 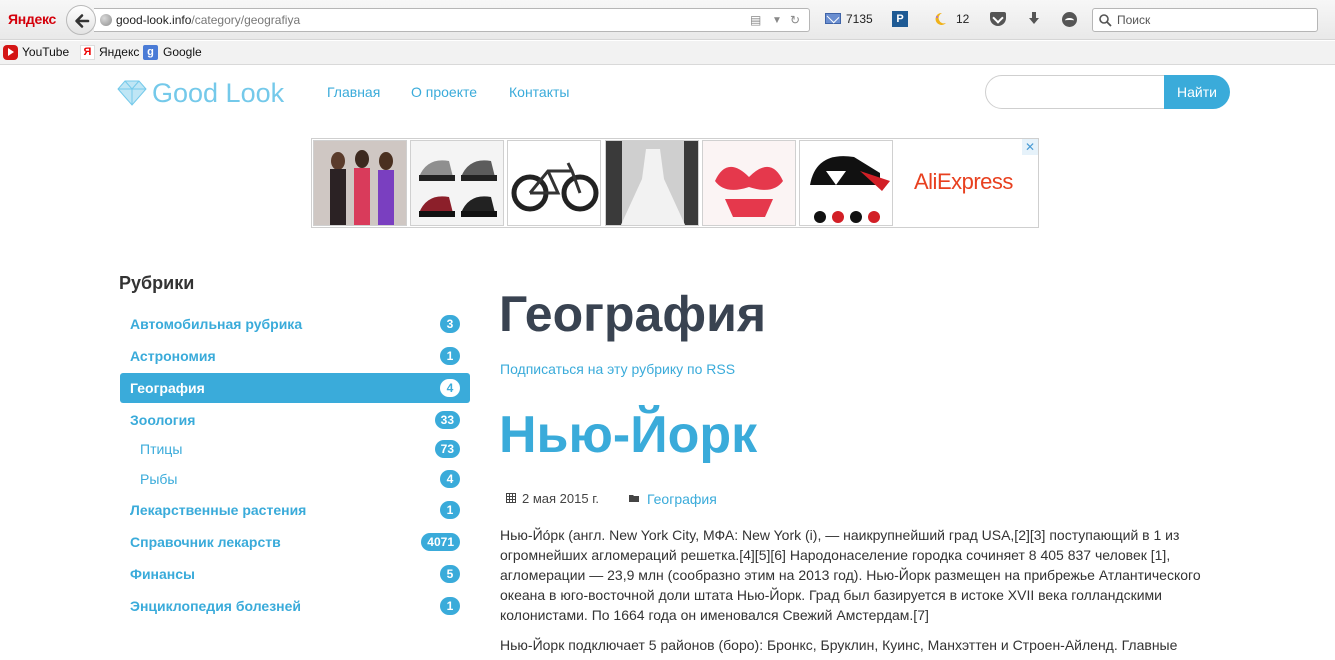 I want to click on mail-count: 7135, so click(x=859, y=19).